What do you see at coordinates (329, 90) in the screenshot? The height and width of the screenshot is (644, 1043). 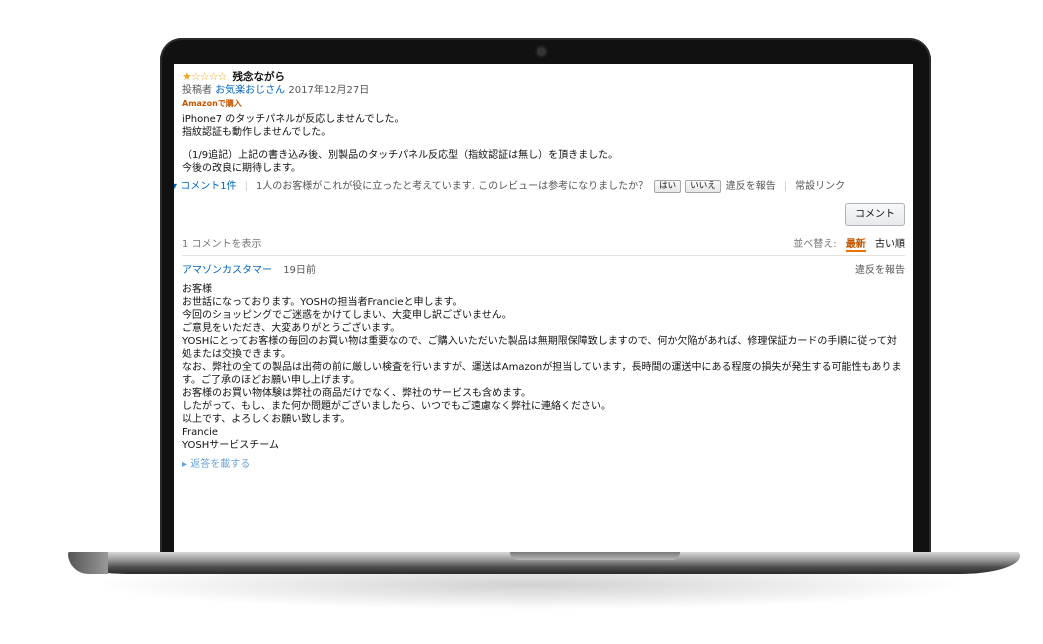 I see `review-date: 2017年12月27日` at bounding box center [329, 90].